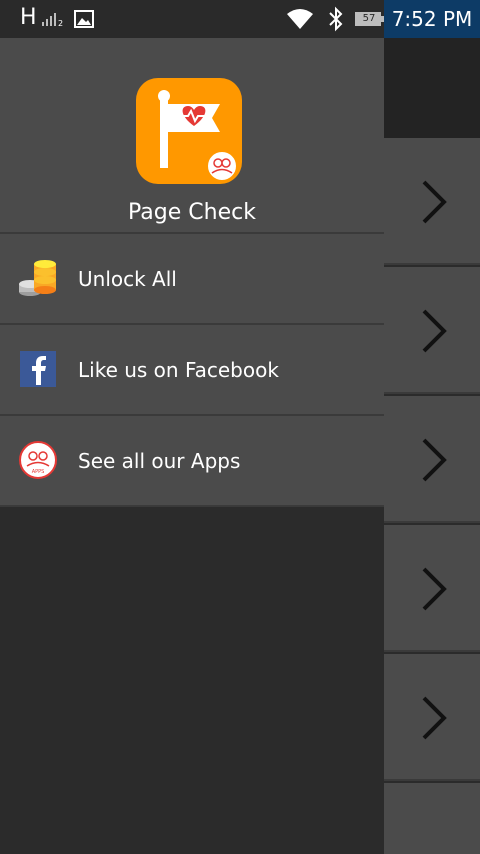 The width and height of the screenshot is (480, 854). I want to click on menu-item-facebook: Like us on Facebook, so click(192, 370).